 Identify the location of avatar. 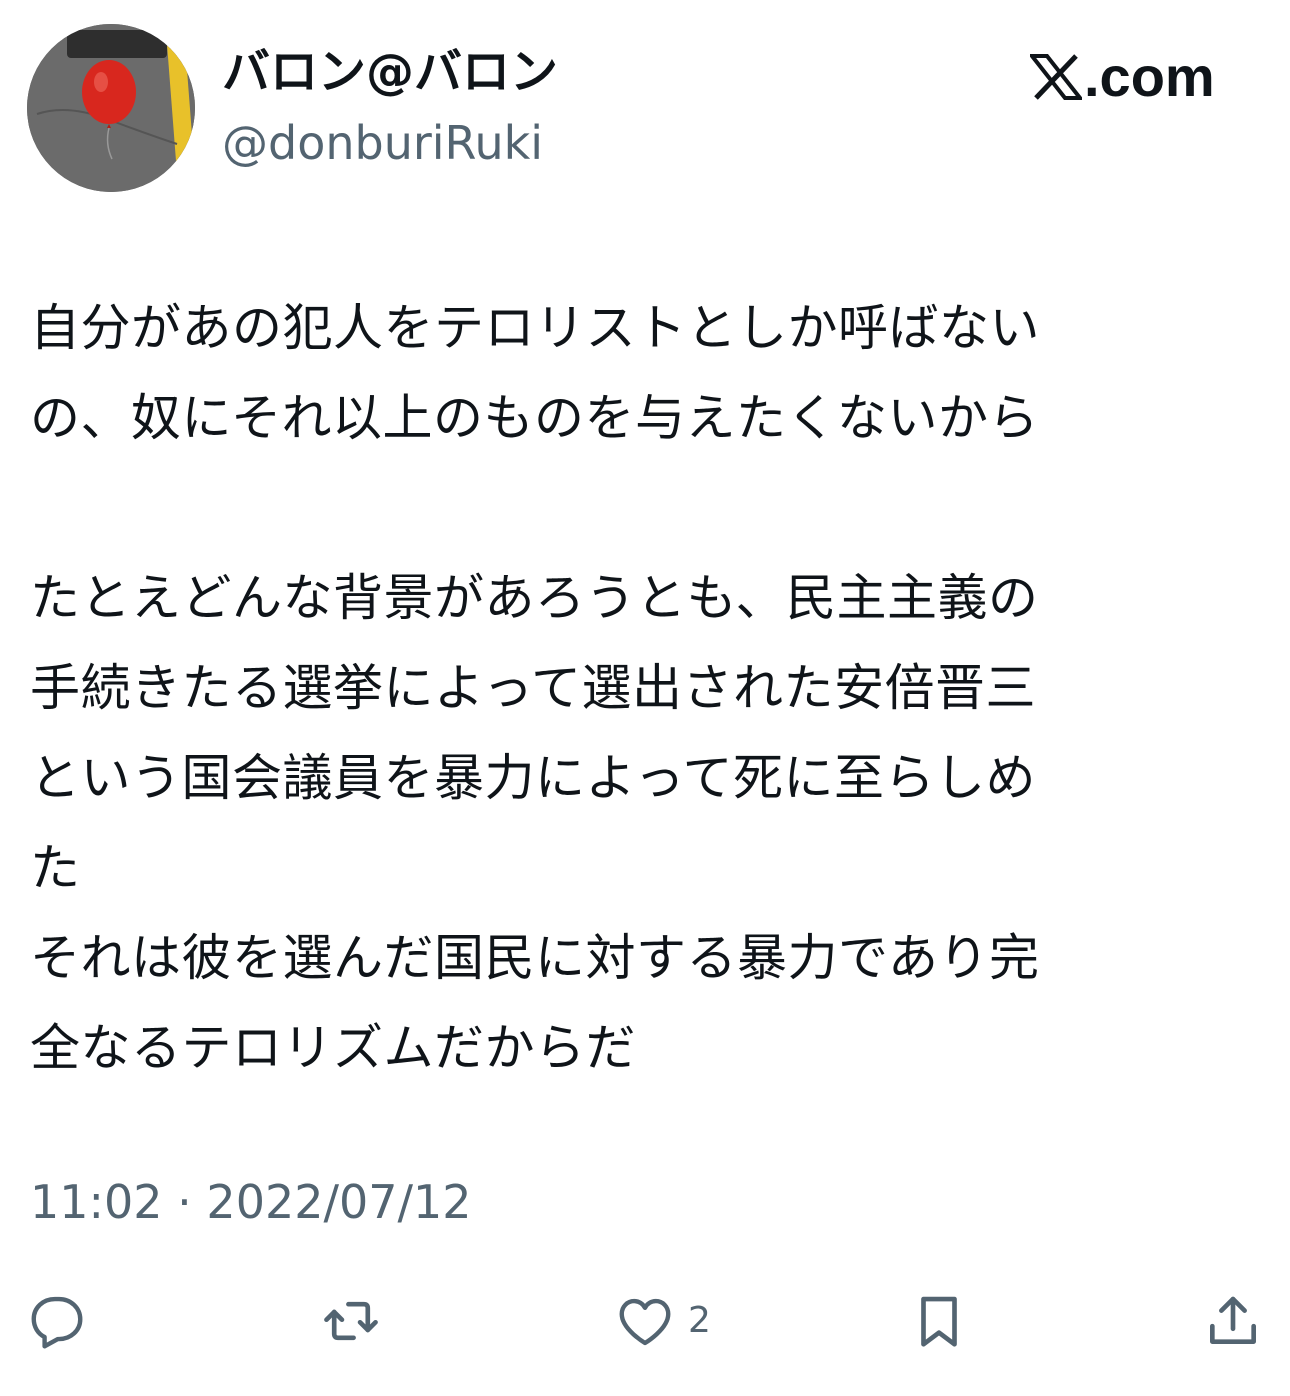
(111, 108).